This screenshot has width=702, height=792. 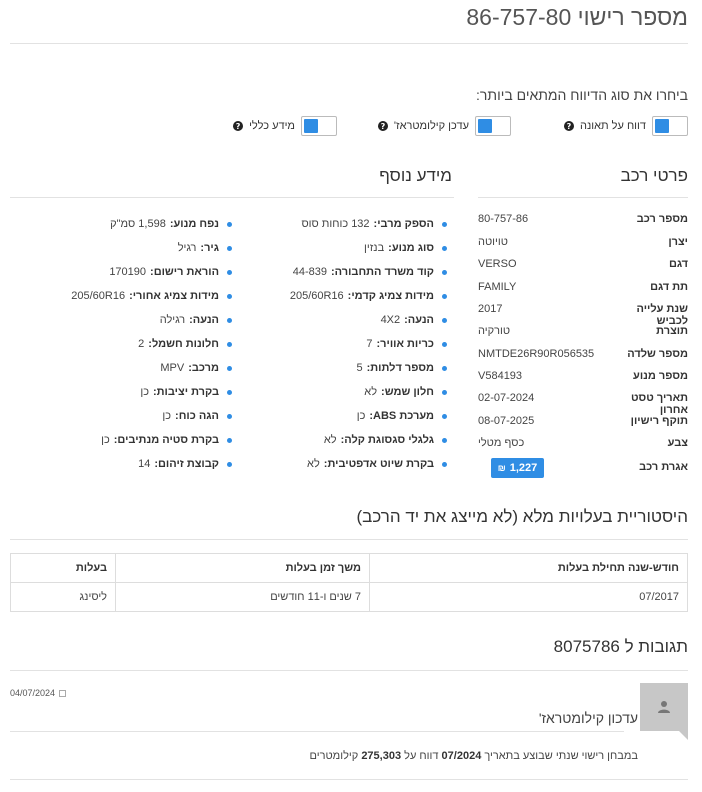 I want to click on info-label: חלונות חשמל:, so click(x=183, y=344).